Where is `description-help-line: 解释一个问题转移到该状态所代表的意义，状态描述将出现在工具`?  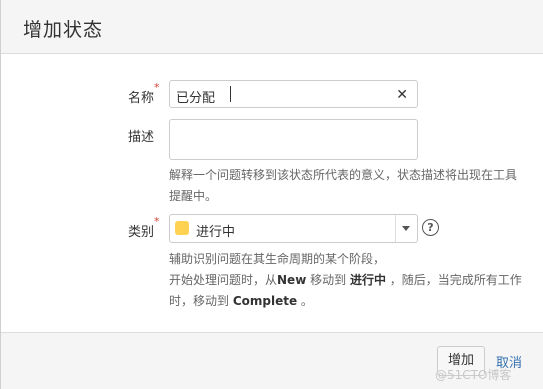 description-help-line: 解释一个问题转移到该状态所代表的意义，状态描述将出现在工具 is located at coordinates (343, 175).